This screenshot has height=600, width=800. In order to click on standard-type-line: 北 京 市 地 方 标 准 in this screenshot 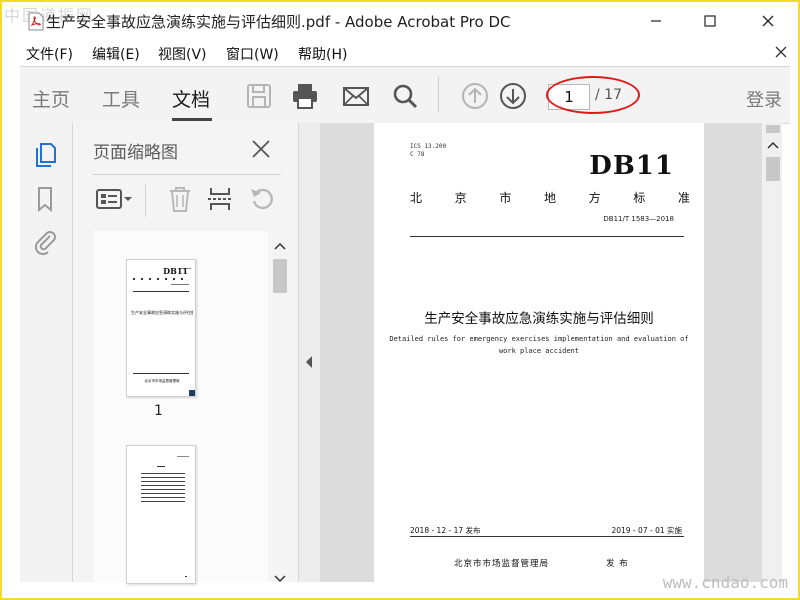, I will do `click(550, 197)`.